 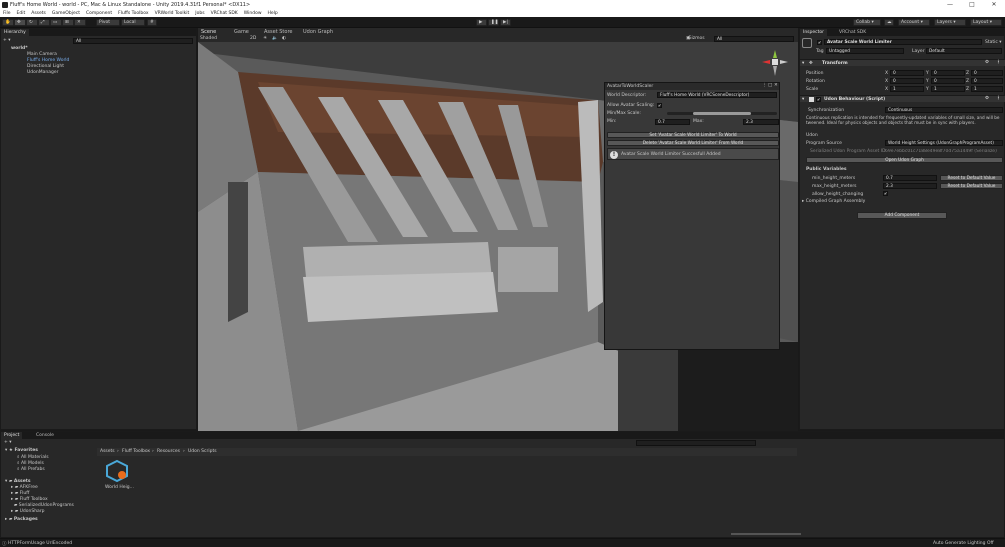 I want to click on tab-scene: Scene, so click(x=214, y=31).